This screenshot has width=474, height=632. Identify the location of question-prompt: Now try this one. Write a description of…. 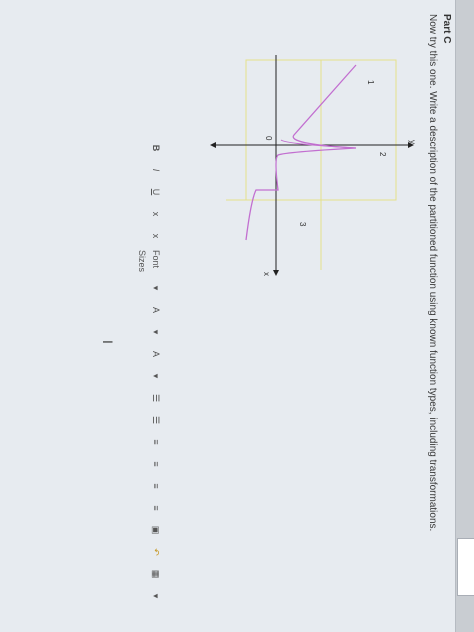
(432, 273).